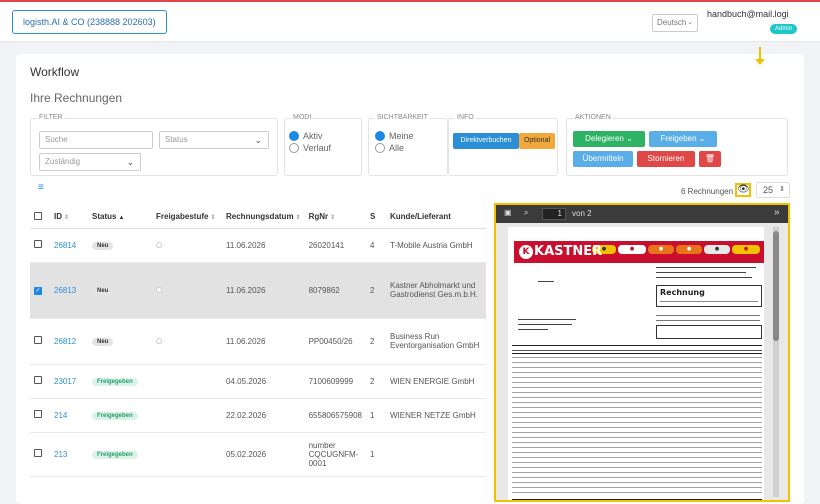  I want to click on row-id-link: 214, so click(69, 415).